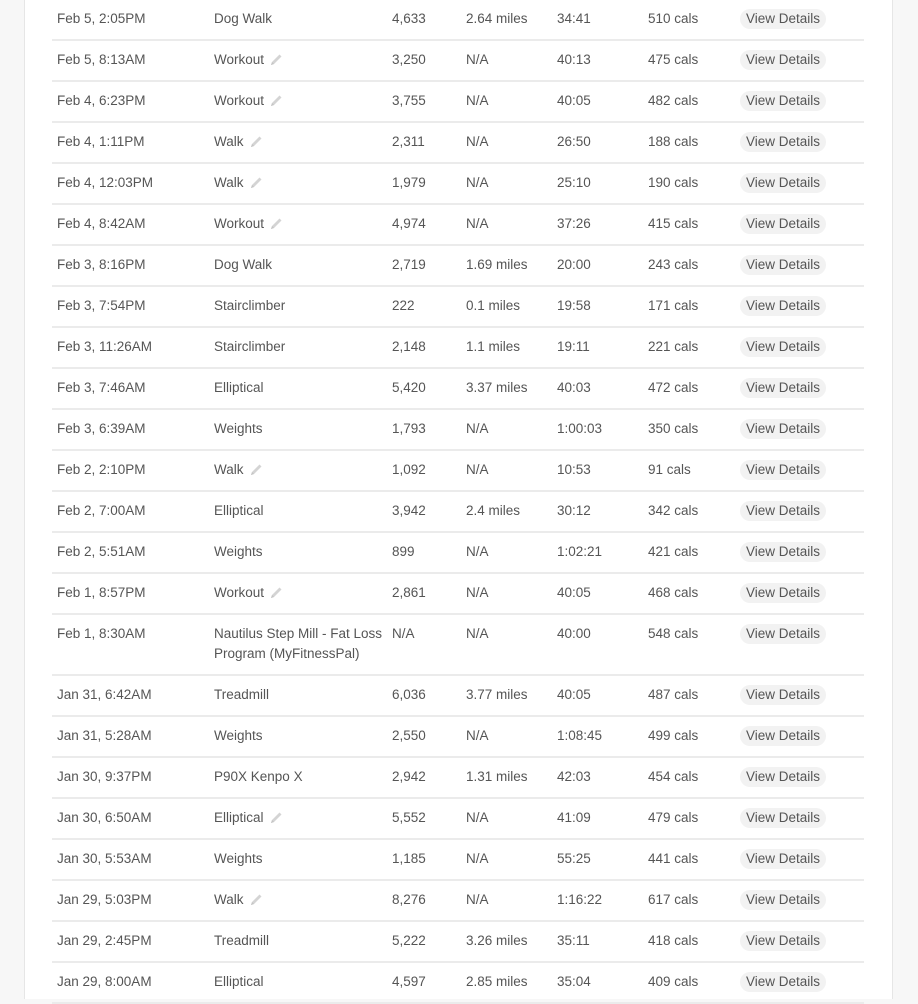 This screenshot has height=1004, width=918. I want to click on activity-date: Feb 4, 6:23PM, so click(101, 100).